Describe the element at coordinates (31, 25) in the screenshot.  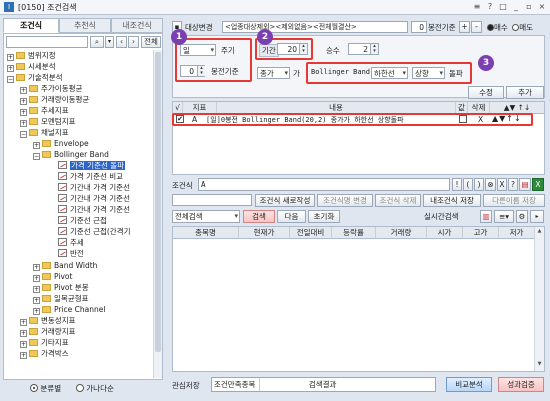
I see `tab-conditions: 조건식` at that location.